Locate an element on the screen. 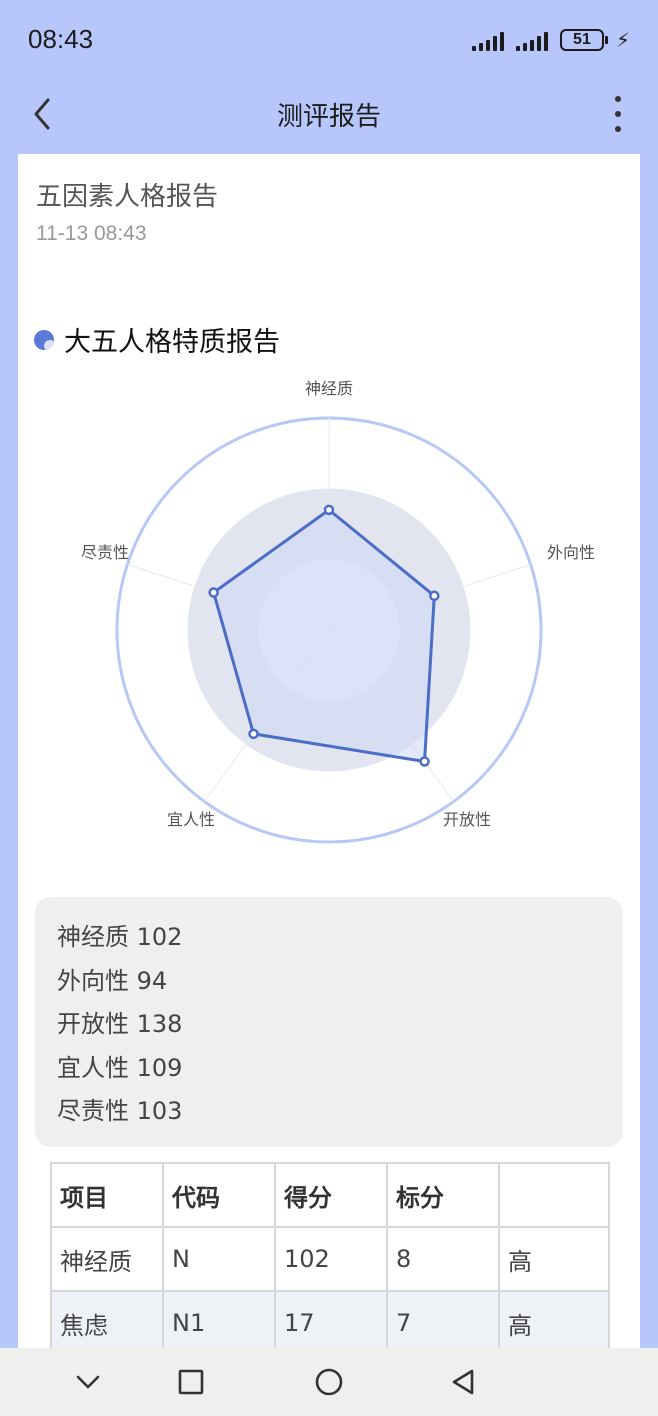 The image size is (658, 1416). report-time: 11-13 08:43 is located at coordinates (91, 233).